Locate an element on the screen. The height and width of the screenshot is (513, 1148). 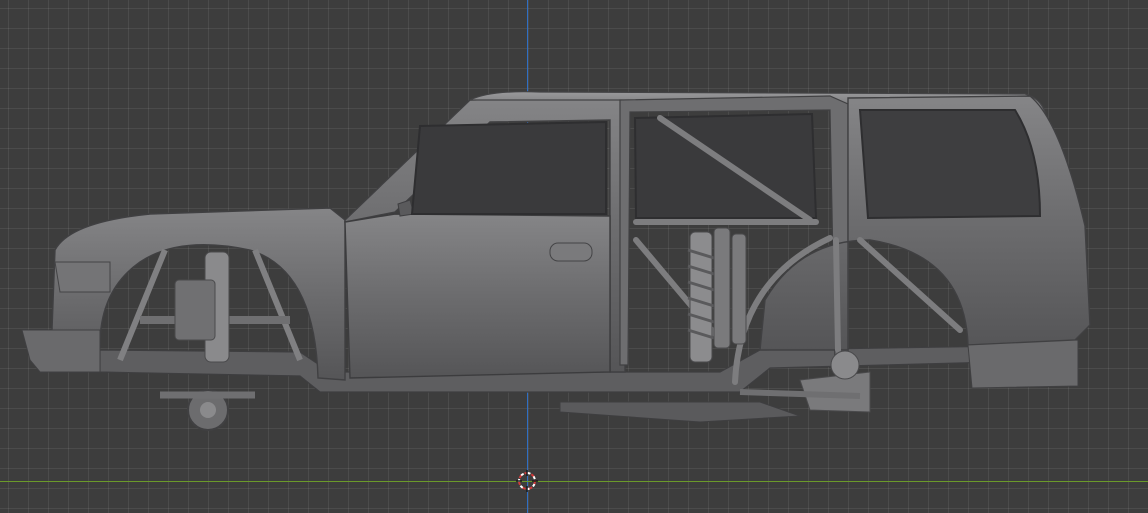
front-suspension is located at coordinates (210, 339).